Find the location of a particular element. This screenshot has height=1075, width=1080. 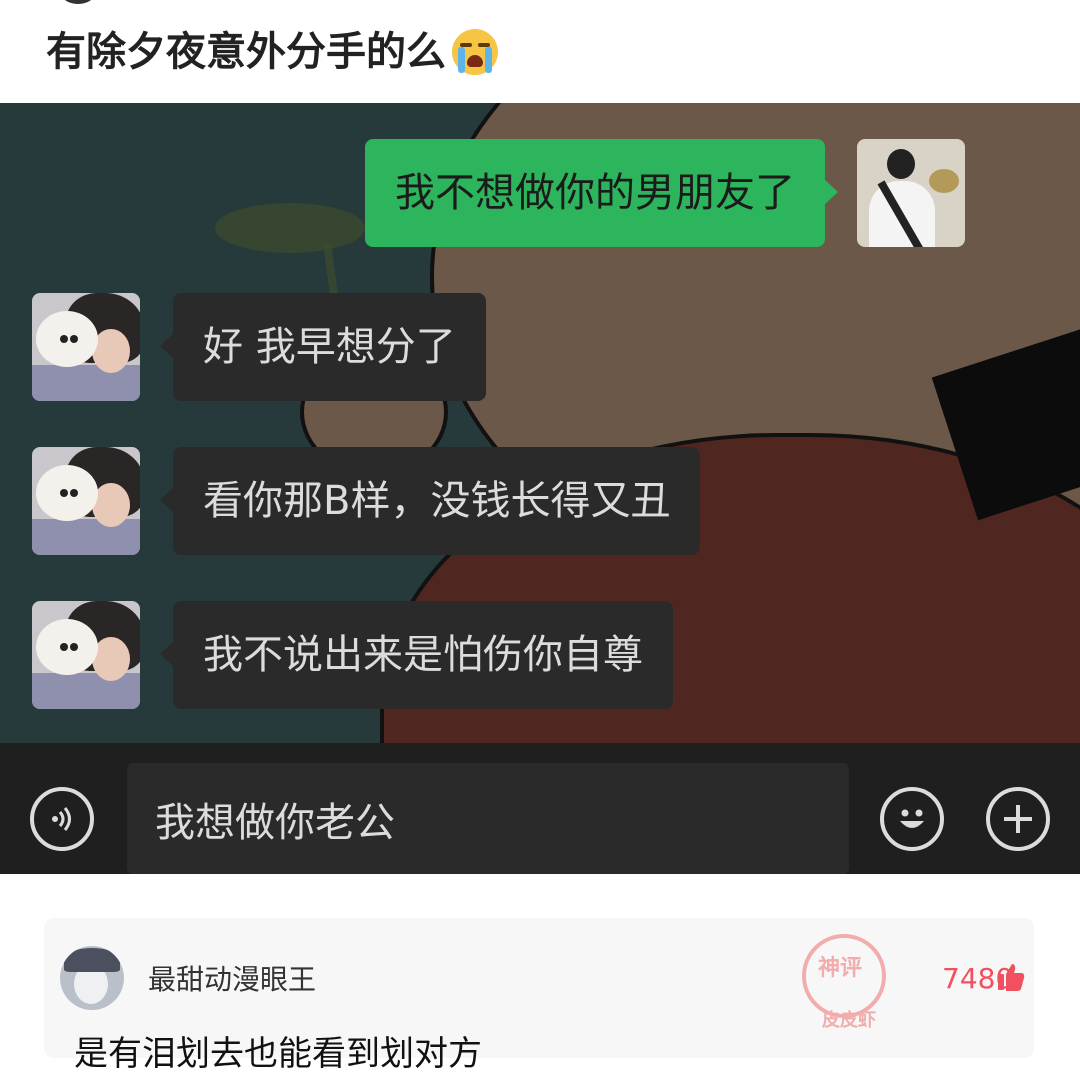

post-title: 有除夕夜意外分手的么 is located at coordinates (272, 52).